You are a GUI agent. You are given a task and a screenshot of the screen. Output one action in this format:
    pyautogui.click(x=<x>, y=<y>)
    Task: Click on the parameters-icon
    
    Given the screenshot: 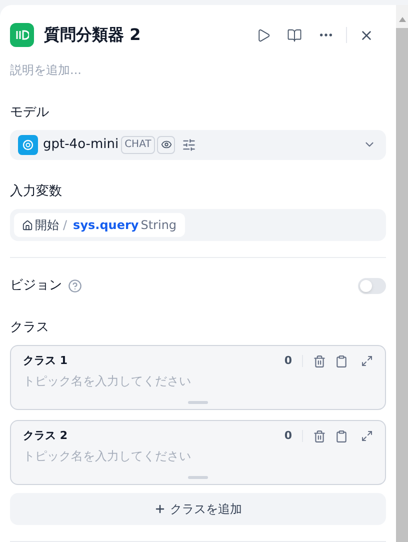 What is the action you would take?
    pyautogui.click(x=189, y=145)
    